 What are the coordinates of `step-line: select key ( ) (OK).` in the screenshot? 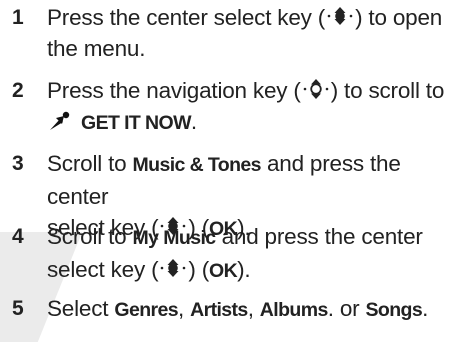 It's located at (252, 270).